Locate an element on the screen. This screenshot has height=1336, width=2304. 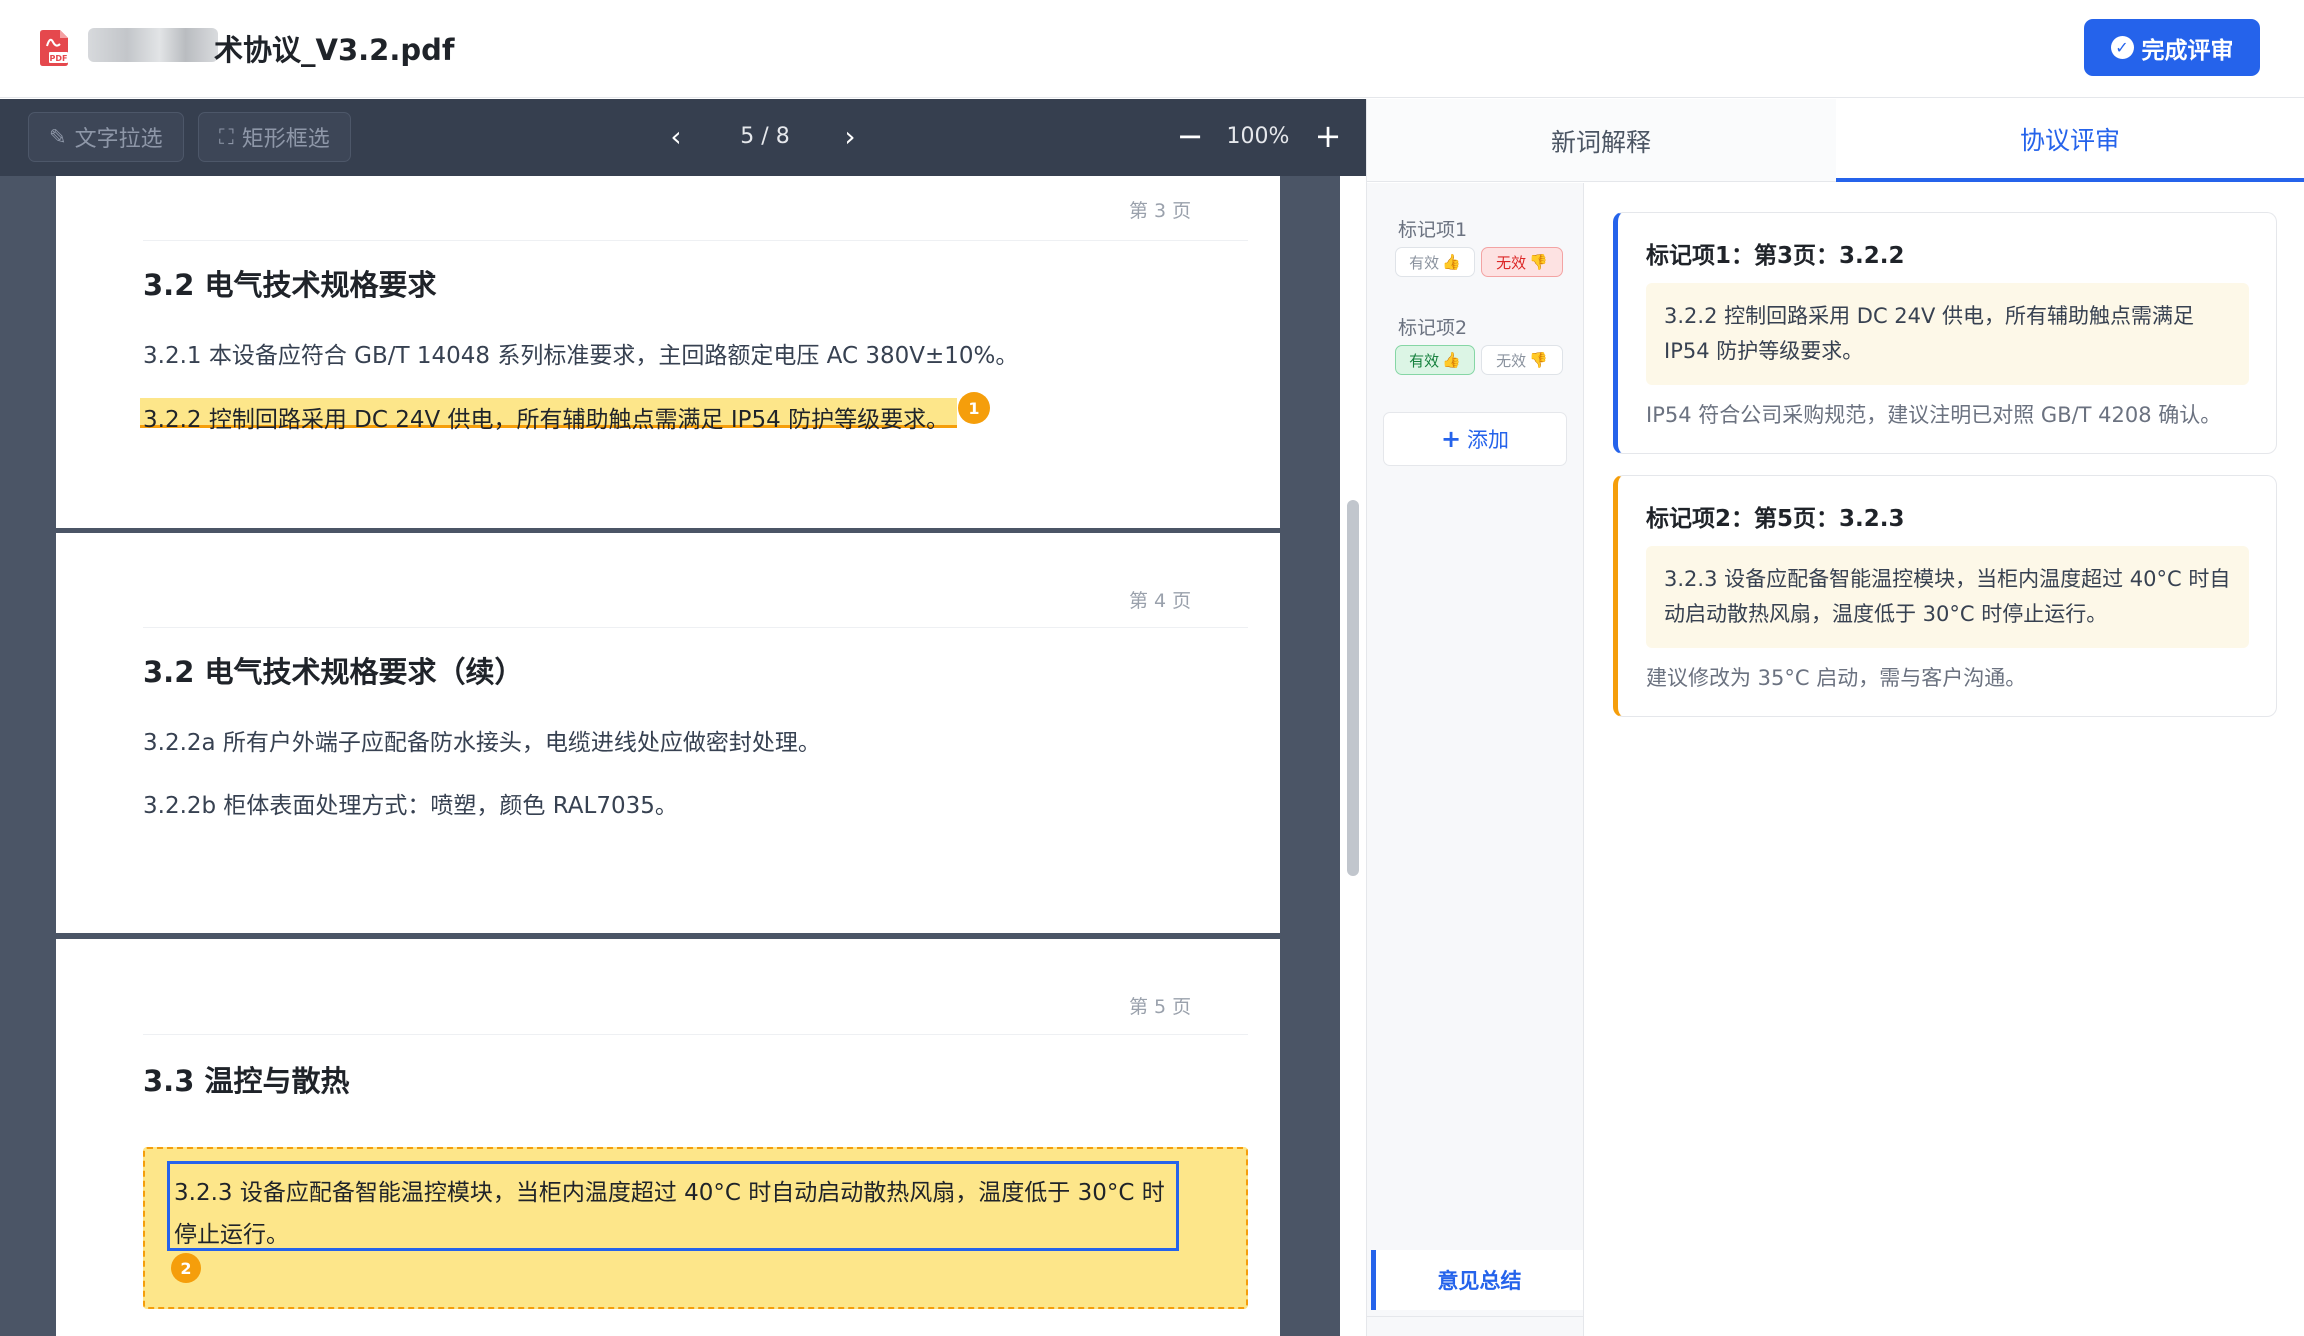
page-number-label: 第 4 页 is located at coordinates (1160, 601).